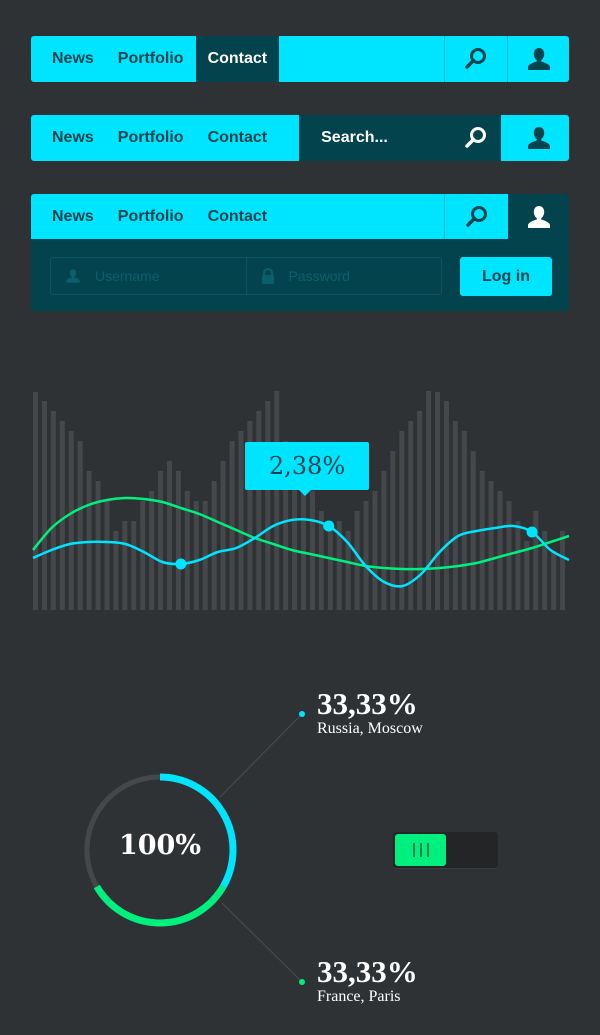 Image resolution: width=600 pixels, height=1035 pixels. I want to click on nav2-item-portfolio: Portfolio, so click(151, 138).